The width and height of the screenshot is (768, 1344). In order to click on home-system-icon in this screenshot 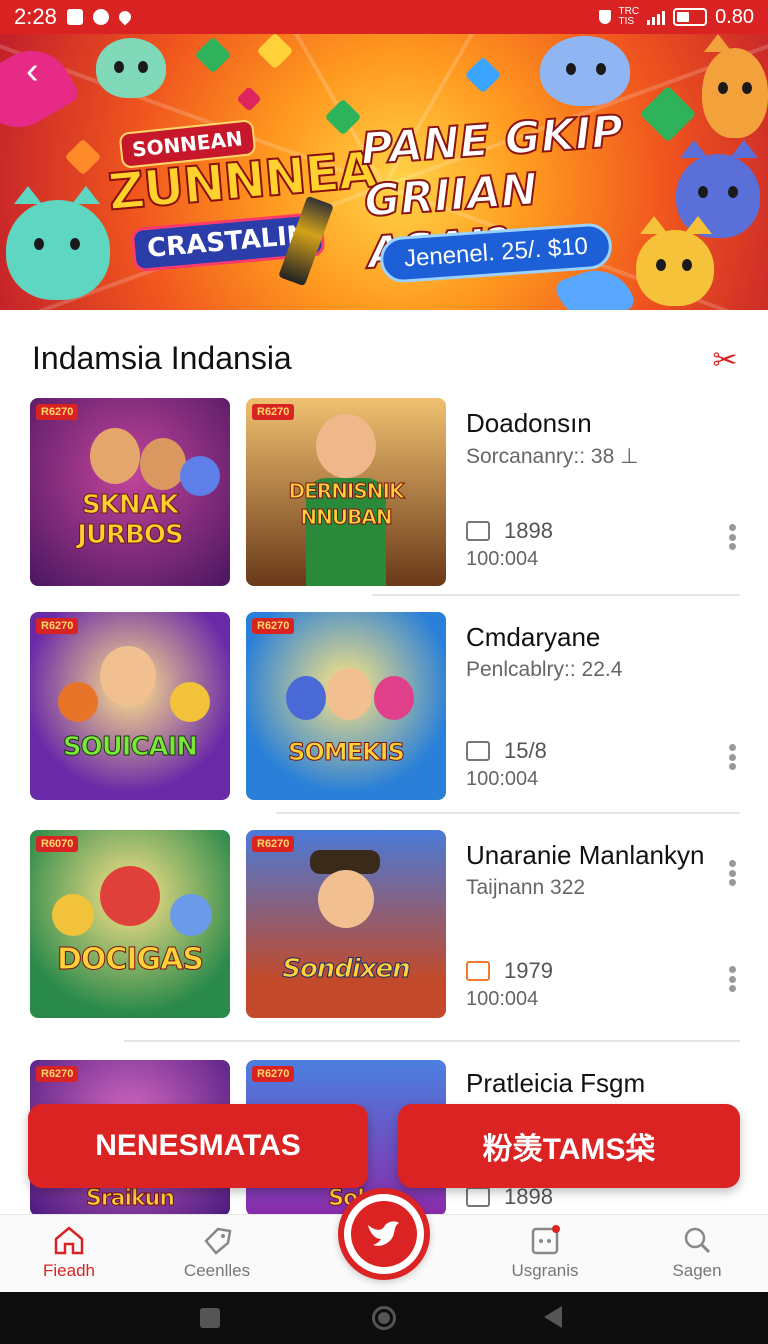, I will do `click(384, 1318)`.